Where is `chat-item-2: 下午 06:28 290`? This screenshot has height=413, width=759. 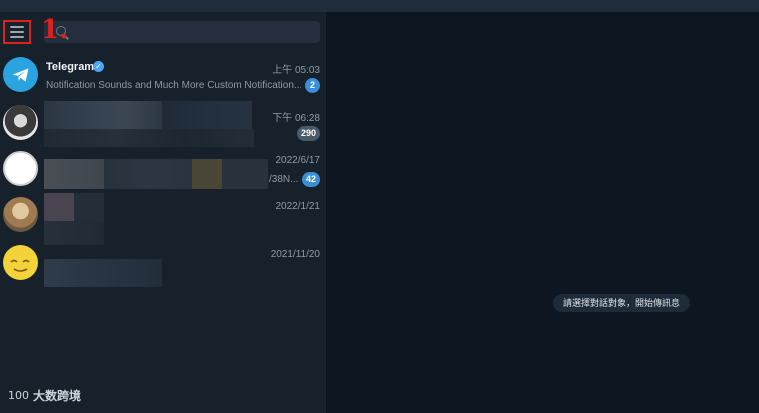
chat-item-2: 下午 06:28 290 is located at coordinates (163, 124).